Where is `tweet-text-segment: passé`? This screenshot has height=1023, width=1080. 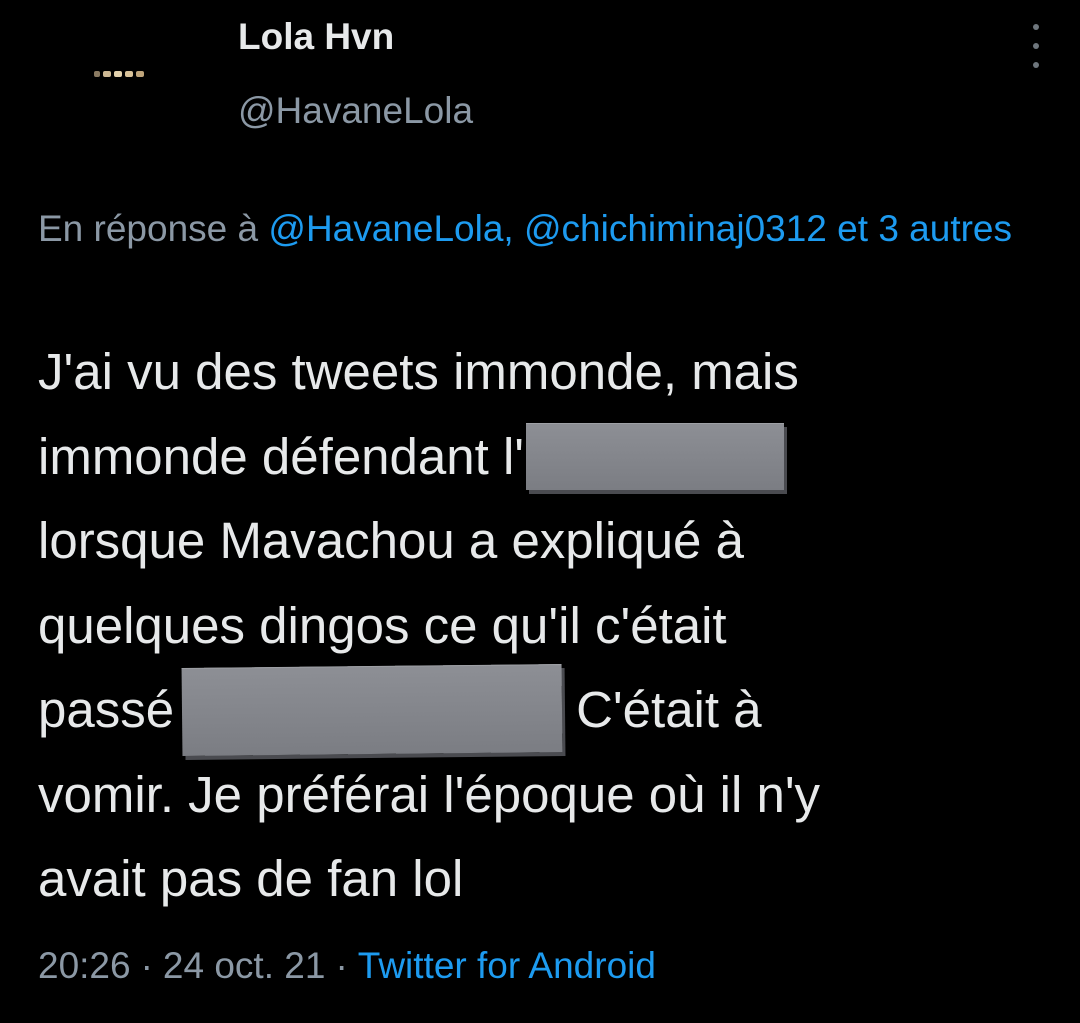 tweet-text-segment: passé is located at coordinates (106, 709).